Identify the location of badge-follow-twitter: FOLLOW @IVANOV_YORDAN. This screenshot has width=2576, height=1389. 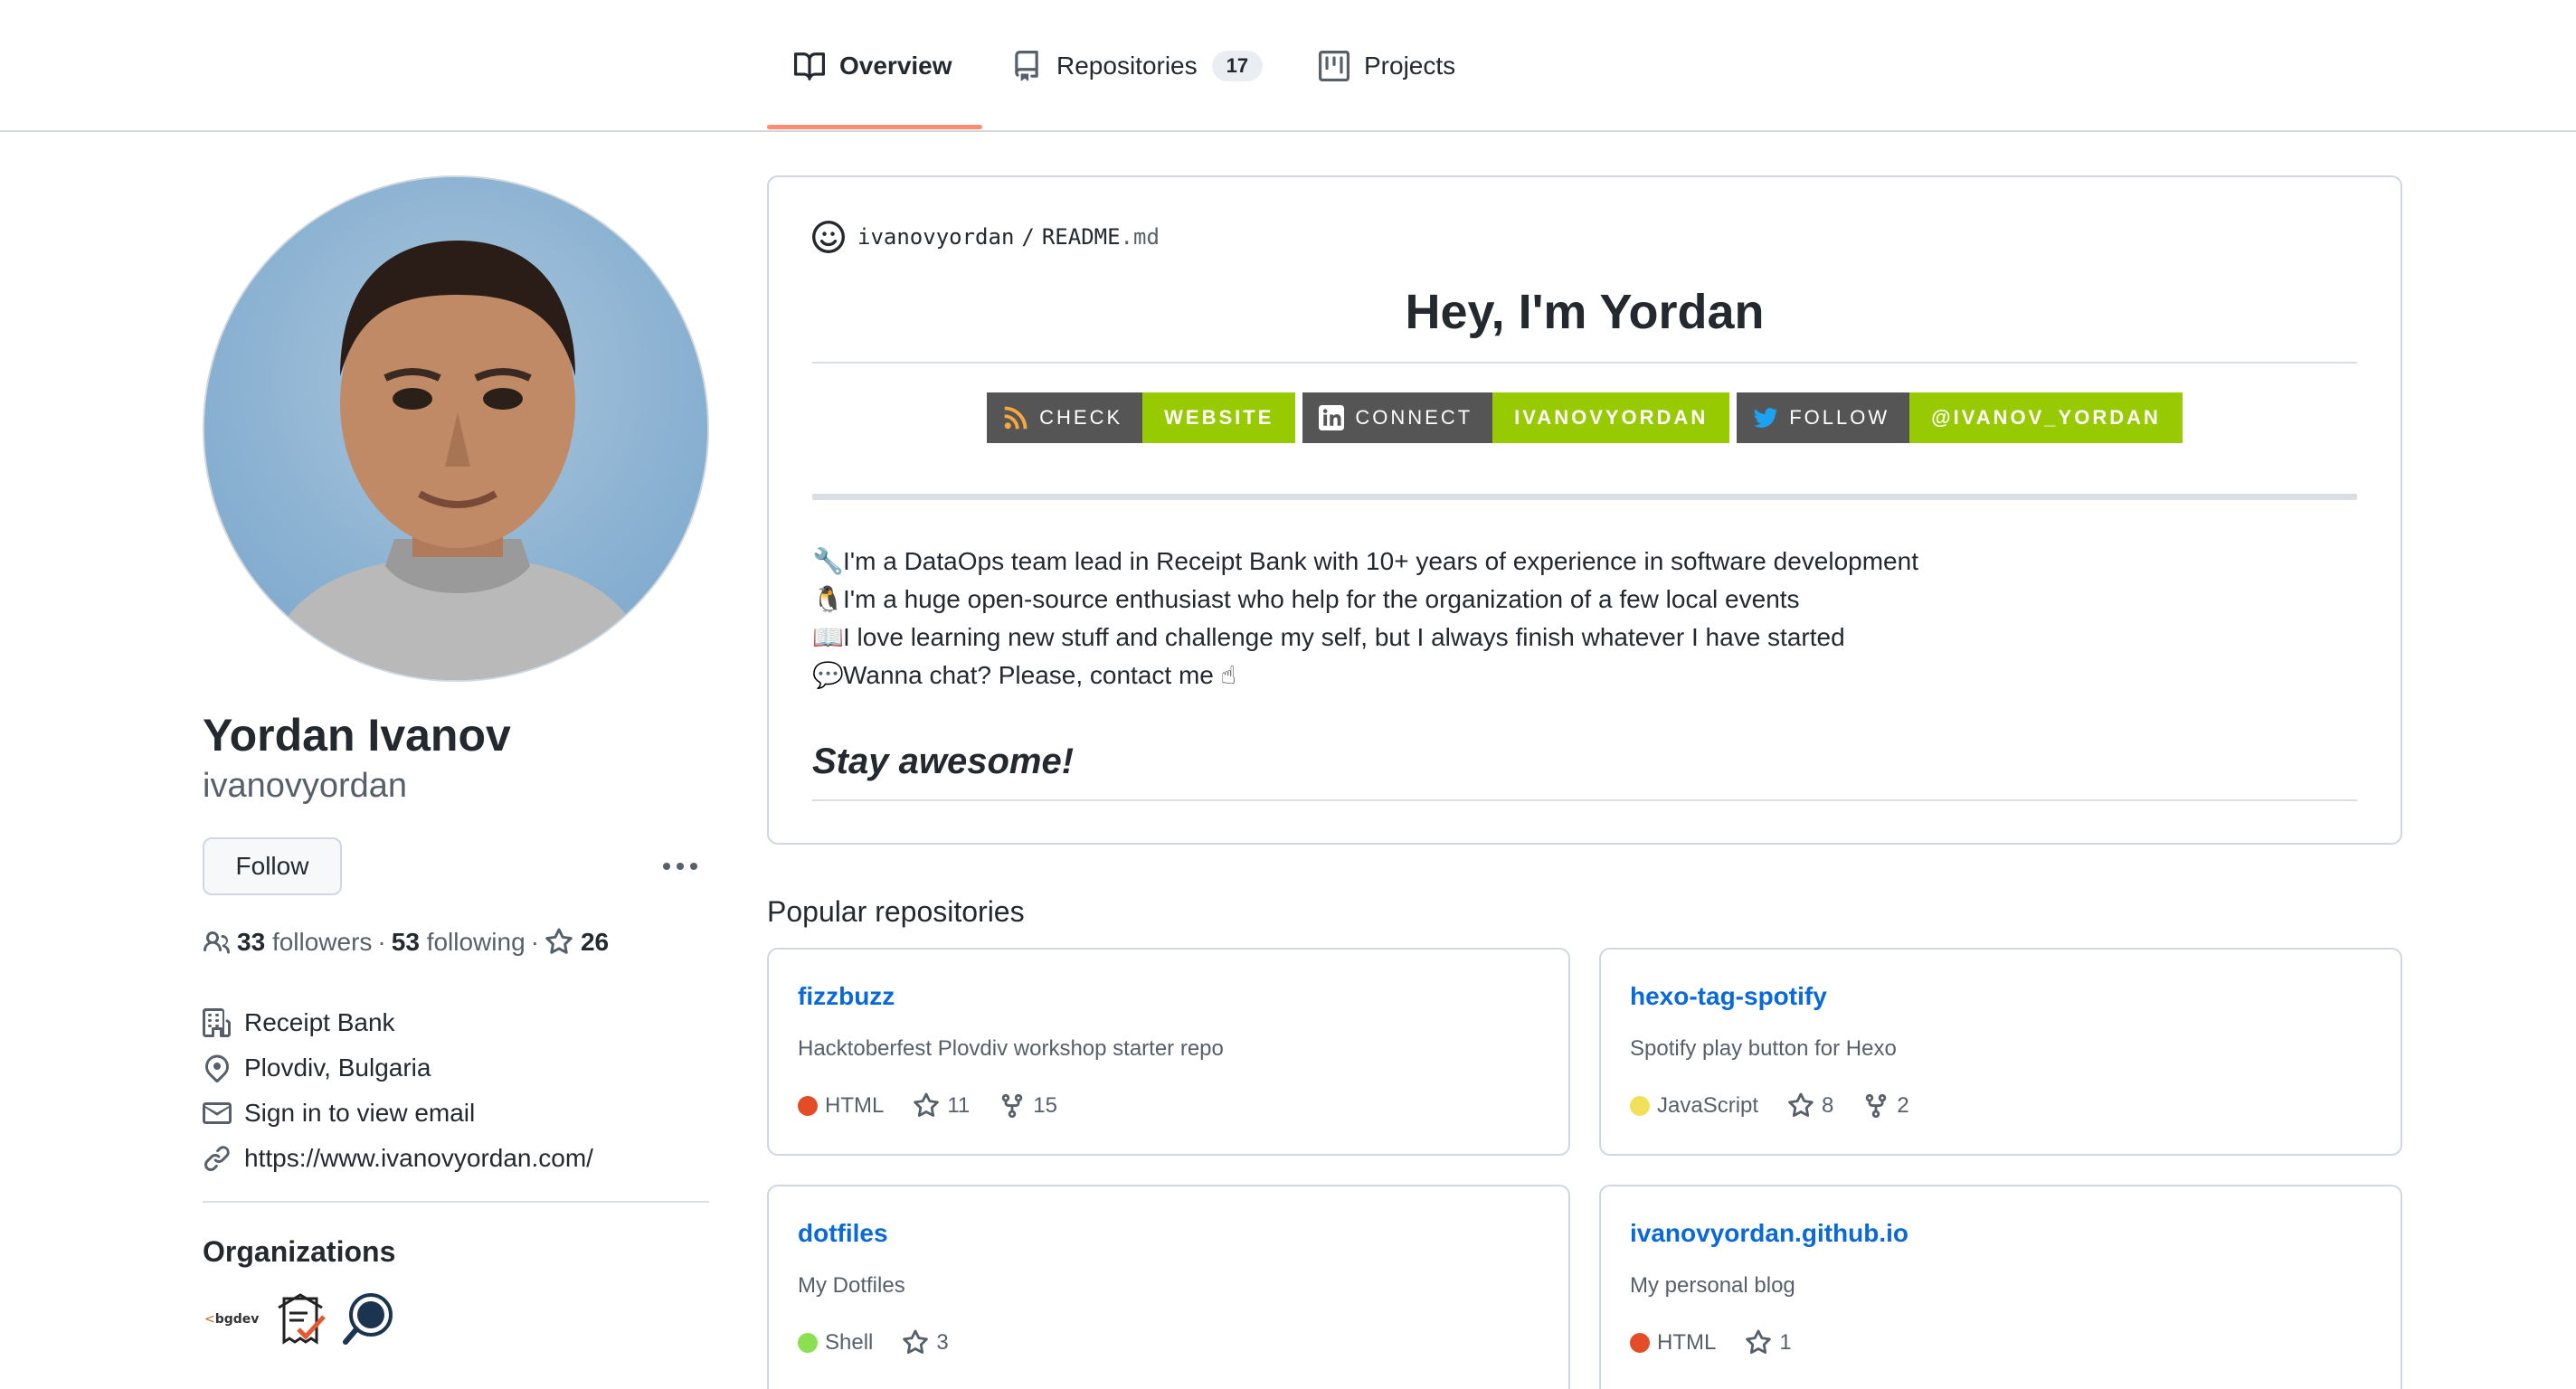
(1960, 417).